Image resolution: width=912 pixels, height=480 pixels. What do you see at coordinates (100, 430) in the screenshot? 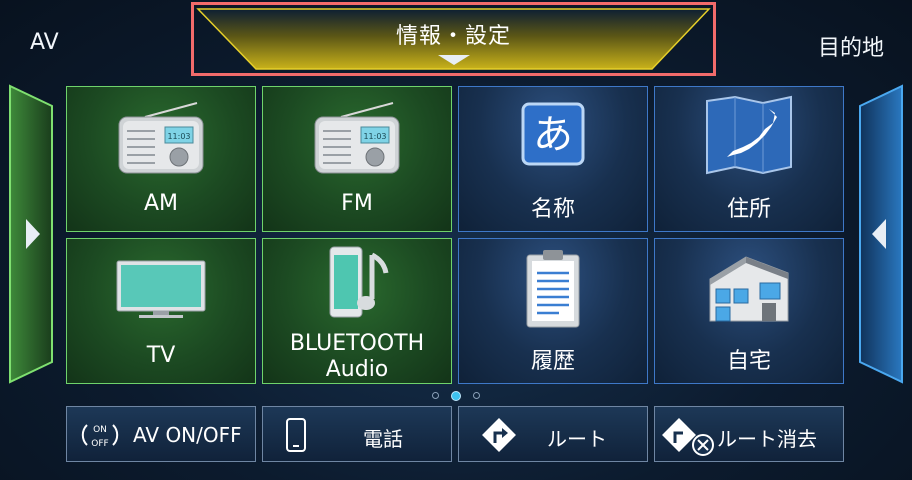
I see `svg-text: ON` at bounding box center [100, 430].